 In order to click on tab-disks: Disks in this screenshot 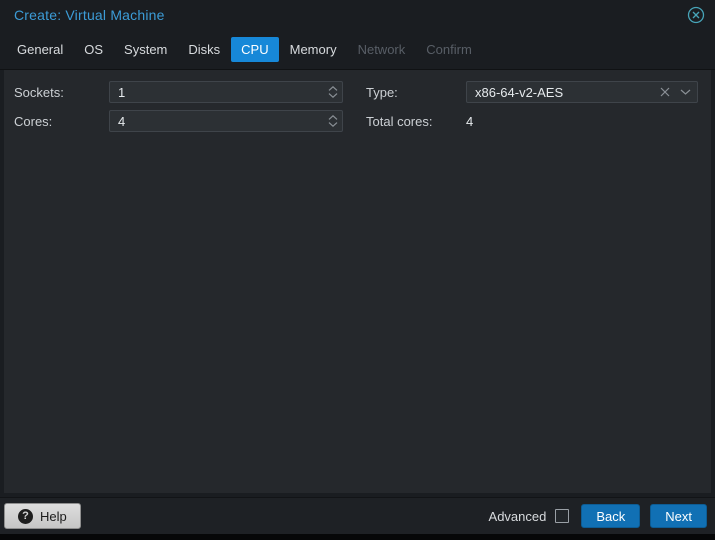, I will do `click(204, 49)`.